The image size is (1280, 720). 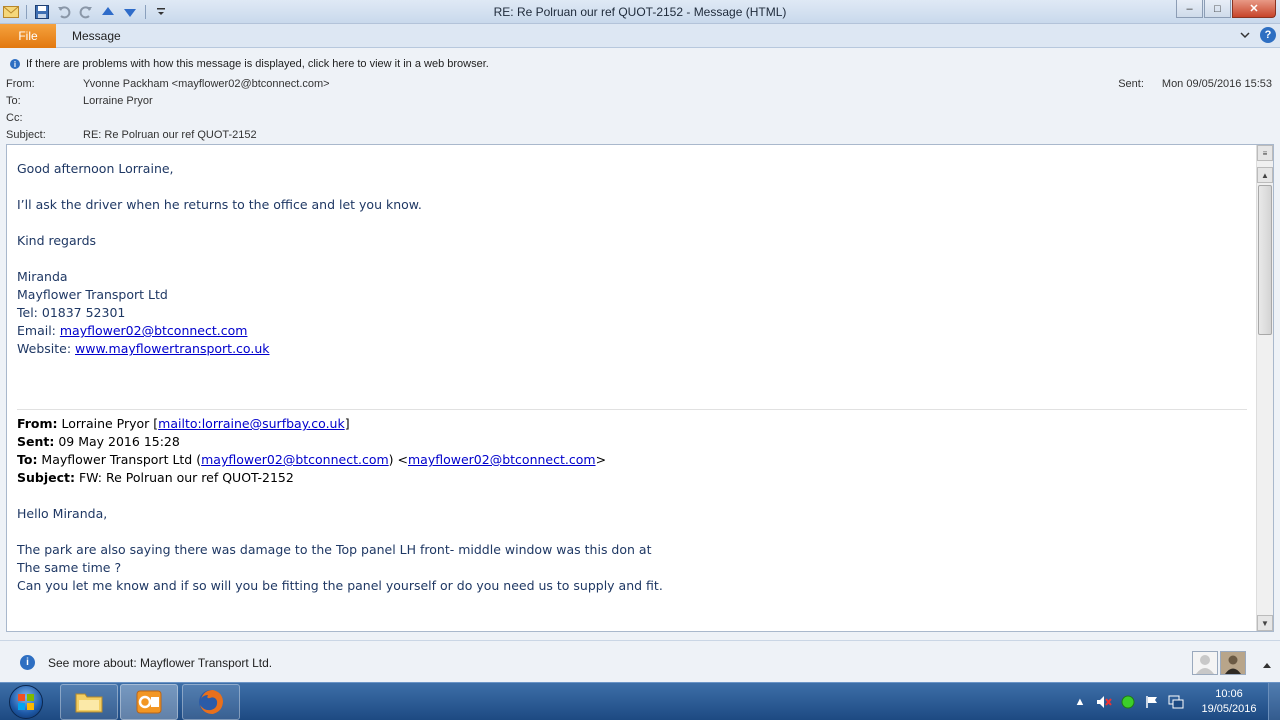 I want to click on email-link: mayflower02@btconnect.com, so click(x=154, y=330).